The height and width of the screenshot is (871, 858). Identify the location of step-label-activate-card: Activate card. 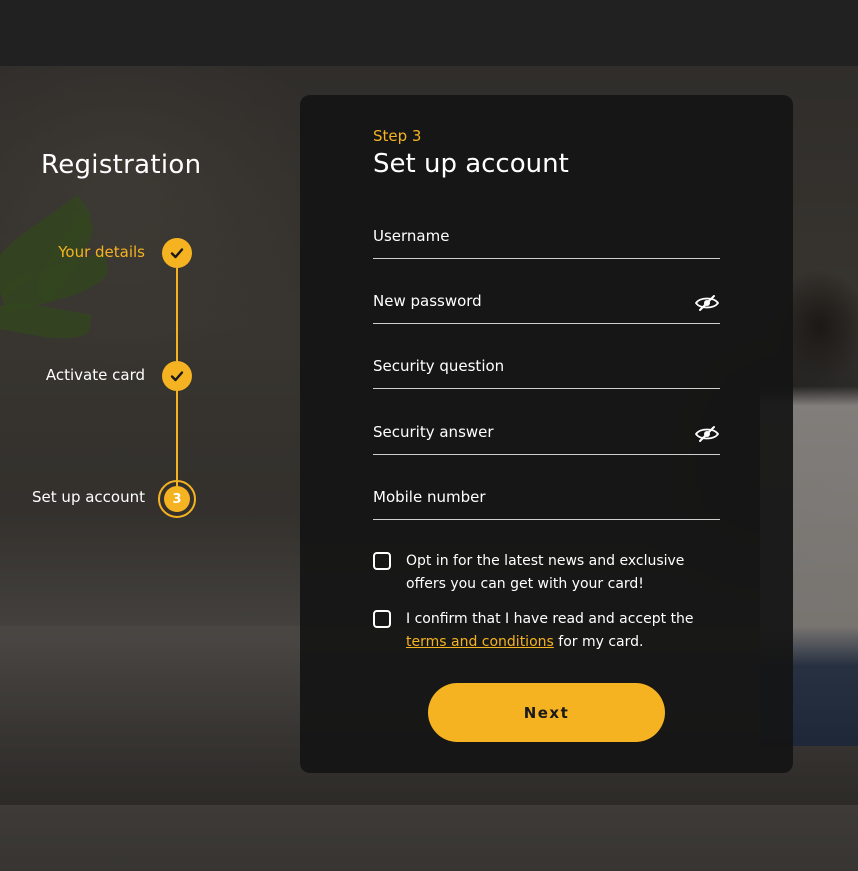
(95, 375).